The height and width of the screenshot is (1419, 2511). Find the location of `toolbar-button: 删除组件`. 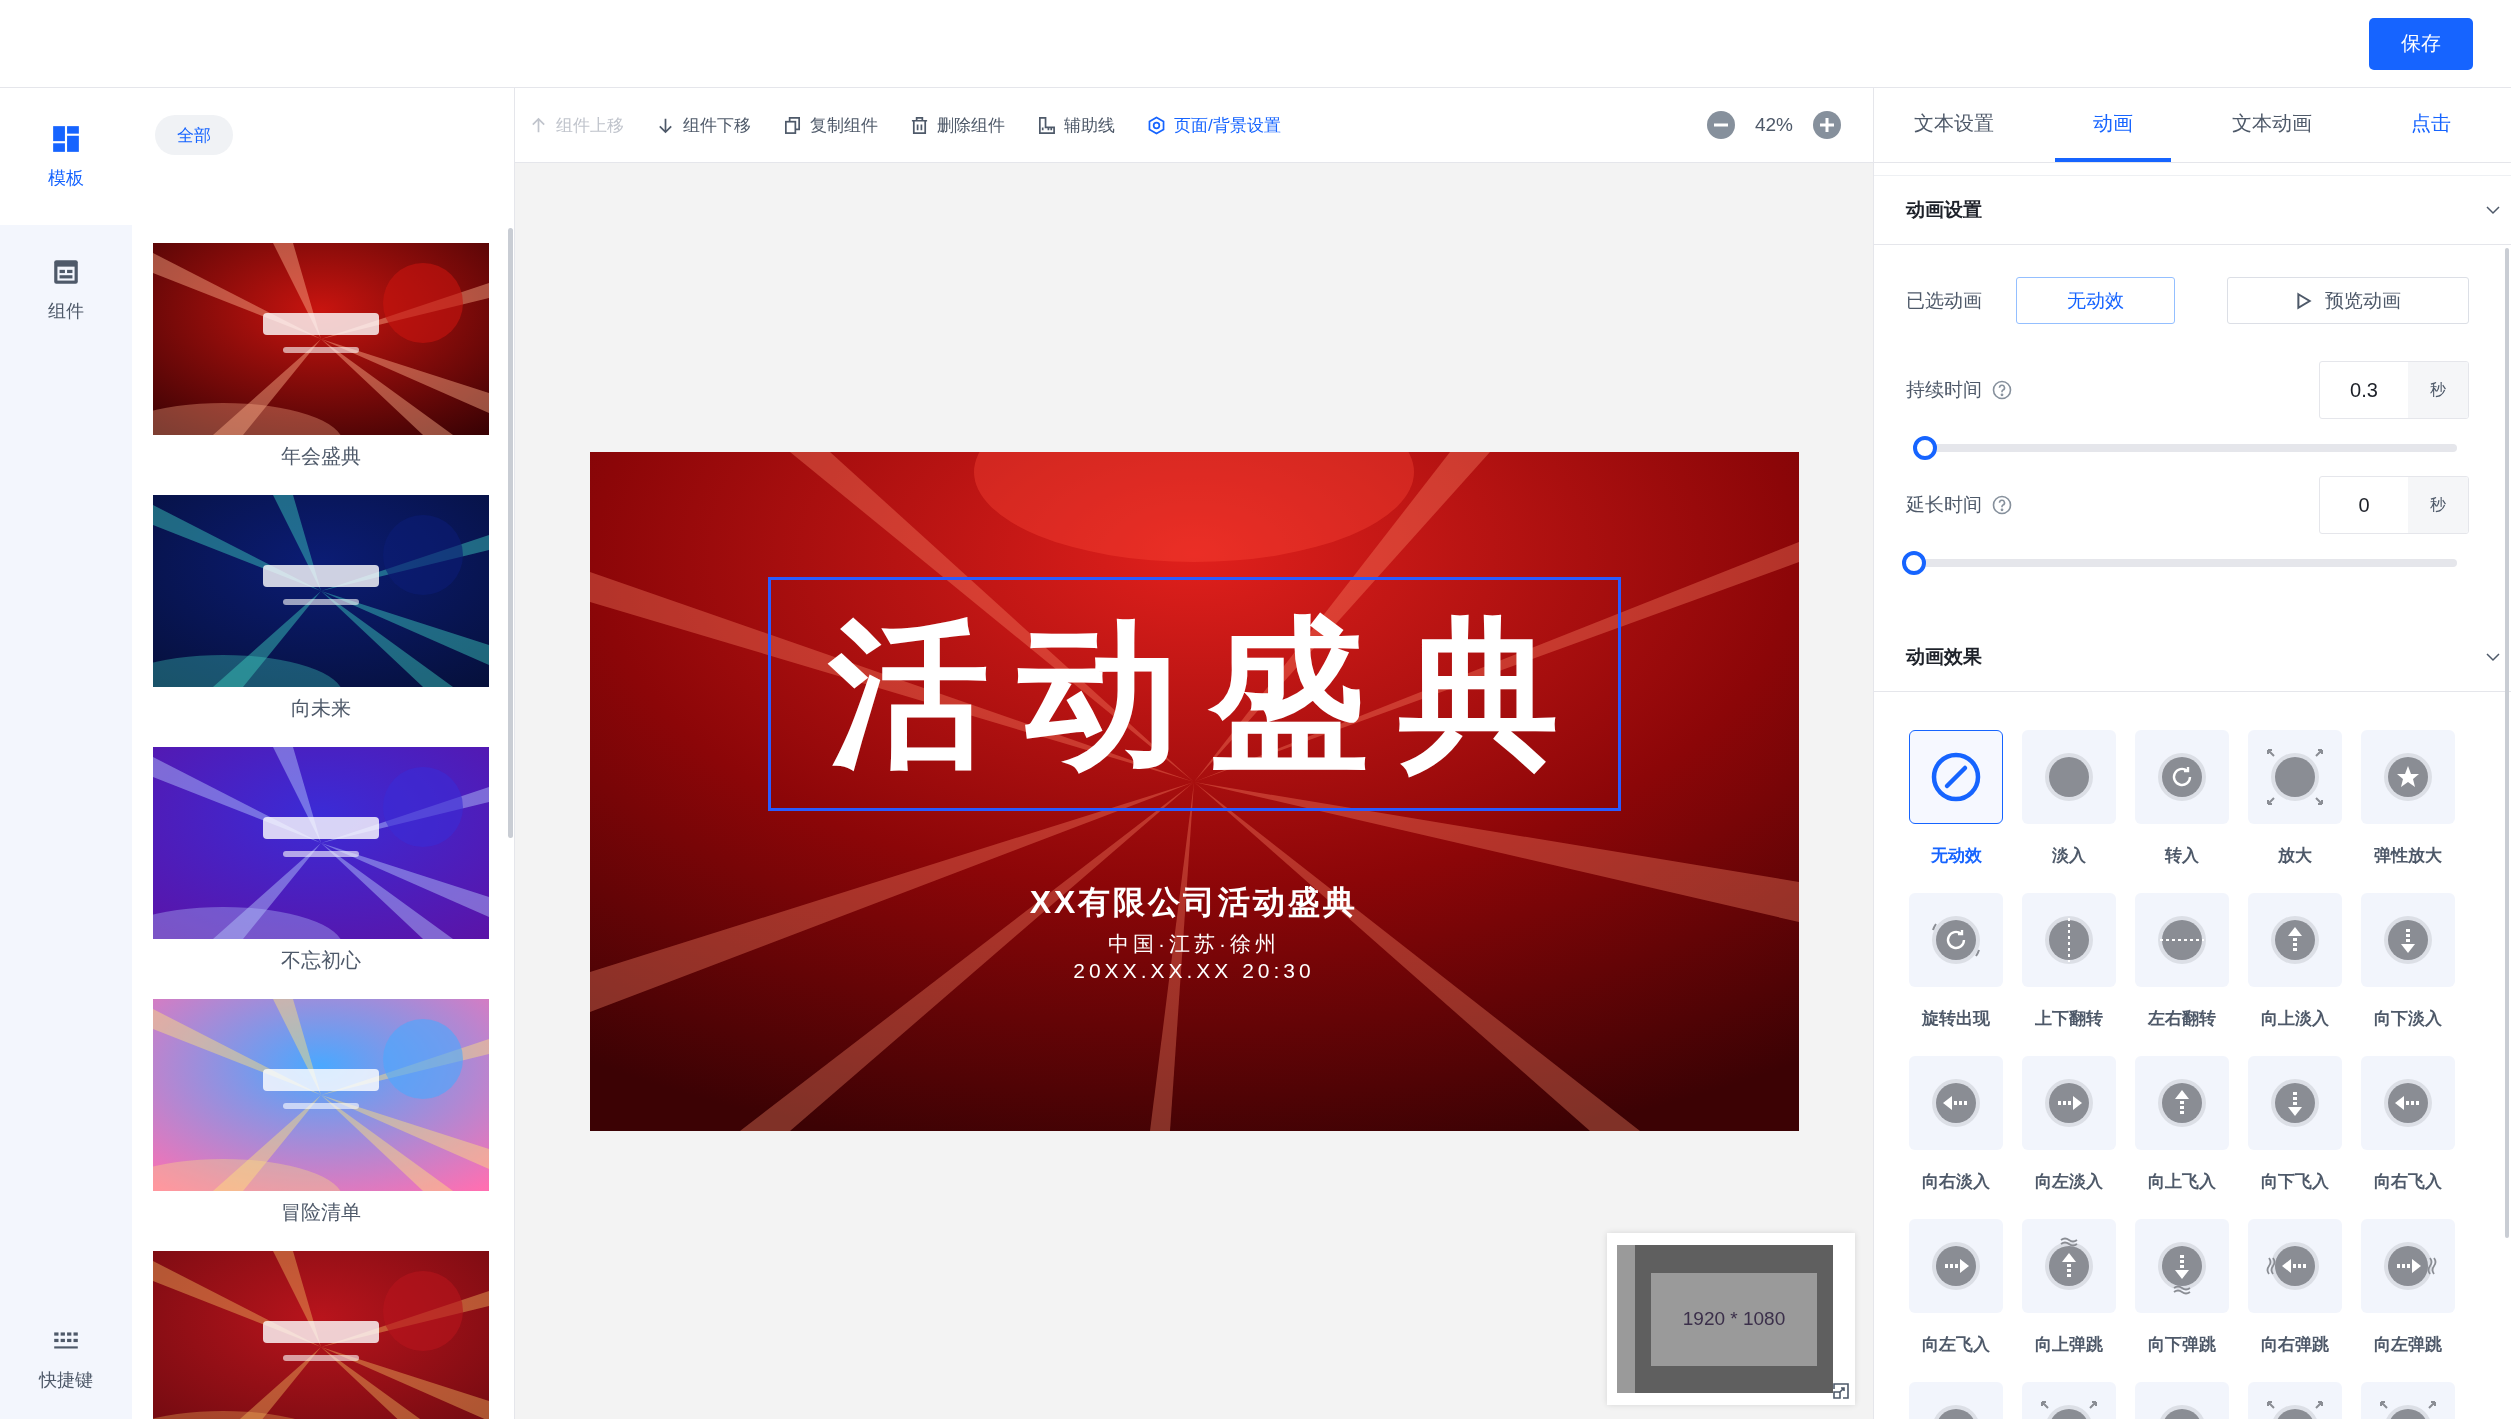

toolbar-button: 删除组件 is located at coordinates (957, 125).